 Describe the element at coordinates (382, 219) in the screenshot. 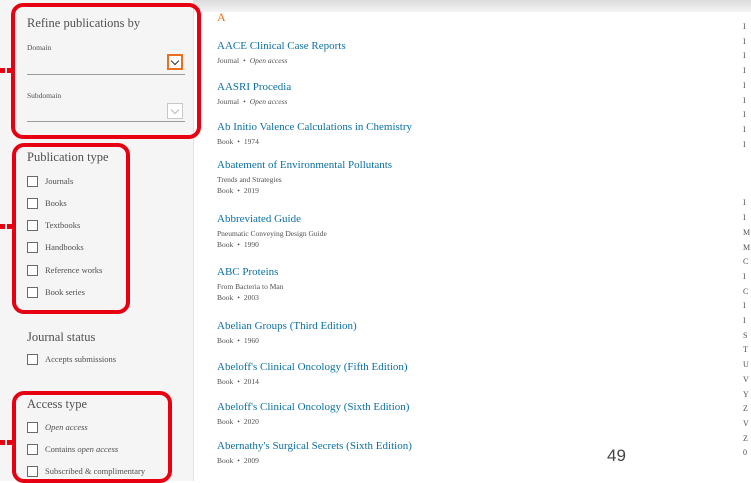

I see `publication-title-link: Abbreviated Guide` at that location.